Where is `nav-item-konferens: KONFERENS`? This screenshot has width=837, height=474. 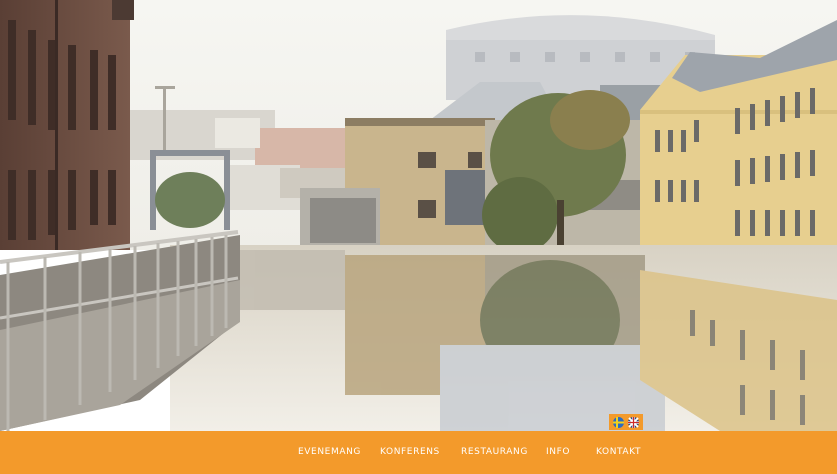
nav-item-konferens: KONFERENS is located at coordinates (410, 452).